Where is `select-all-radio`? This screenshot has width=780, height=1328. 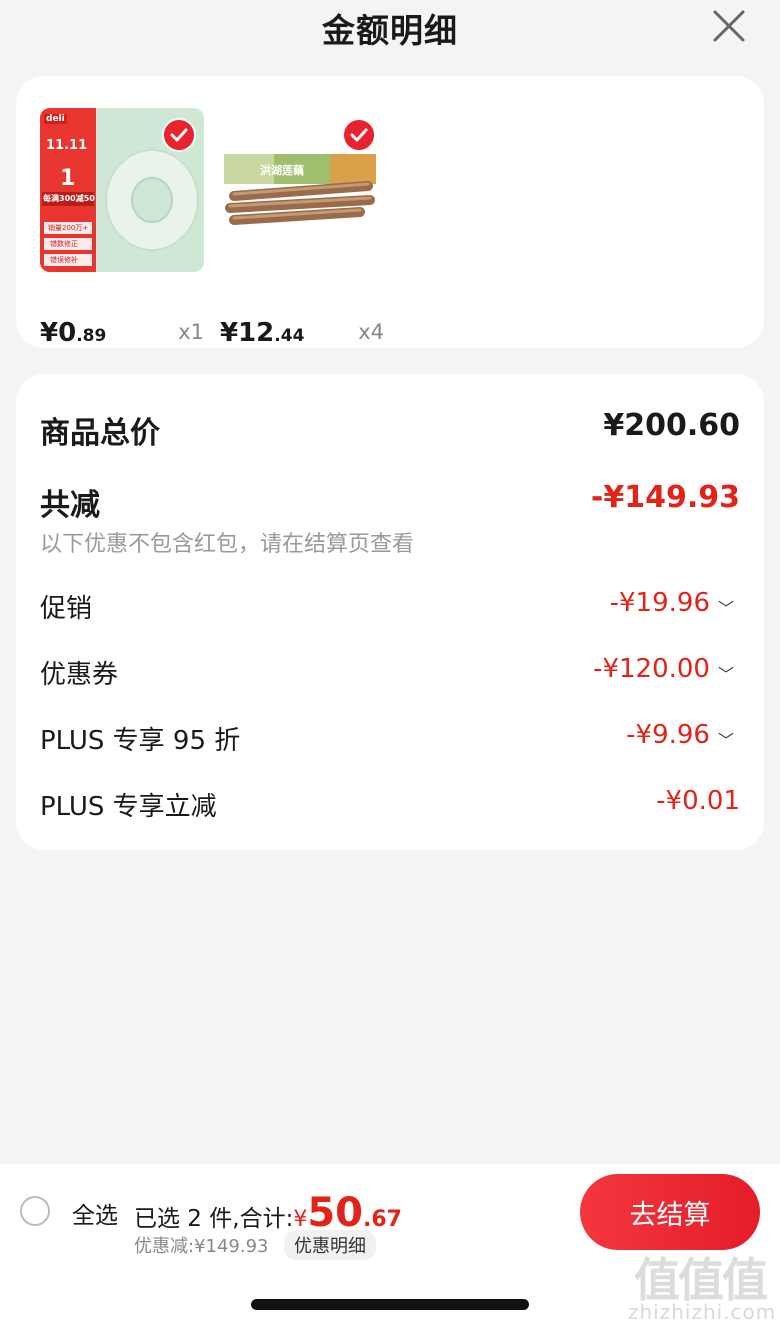 select-all-radio is located at coordinates (35, 1211).